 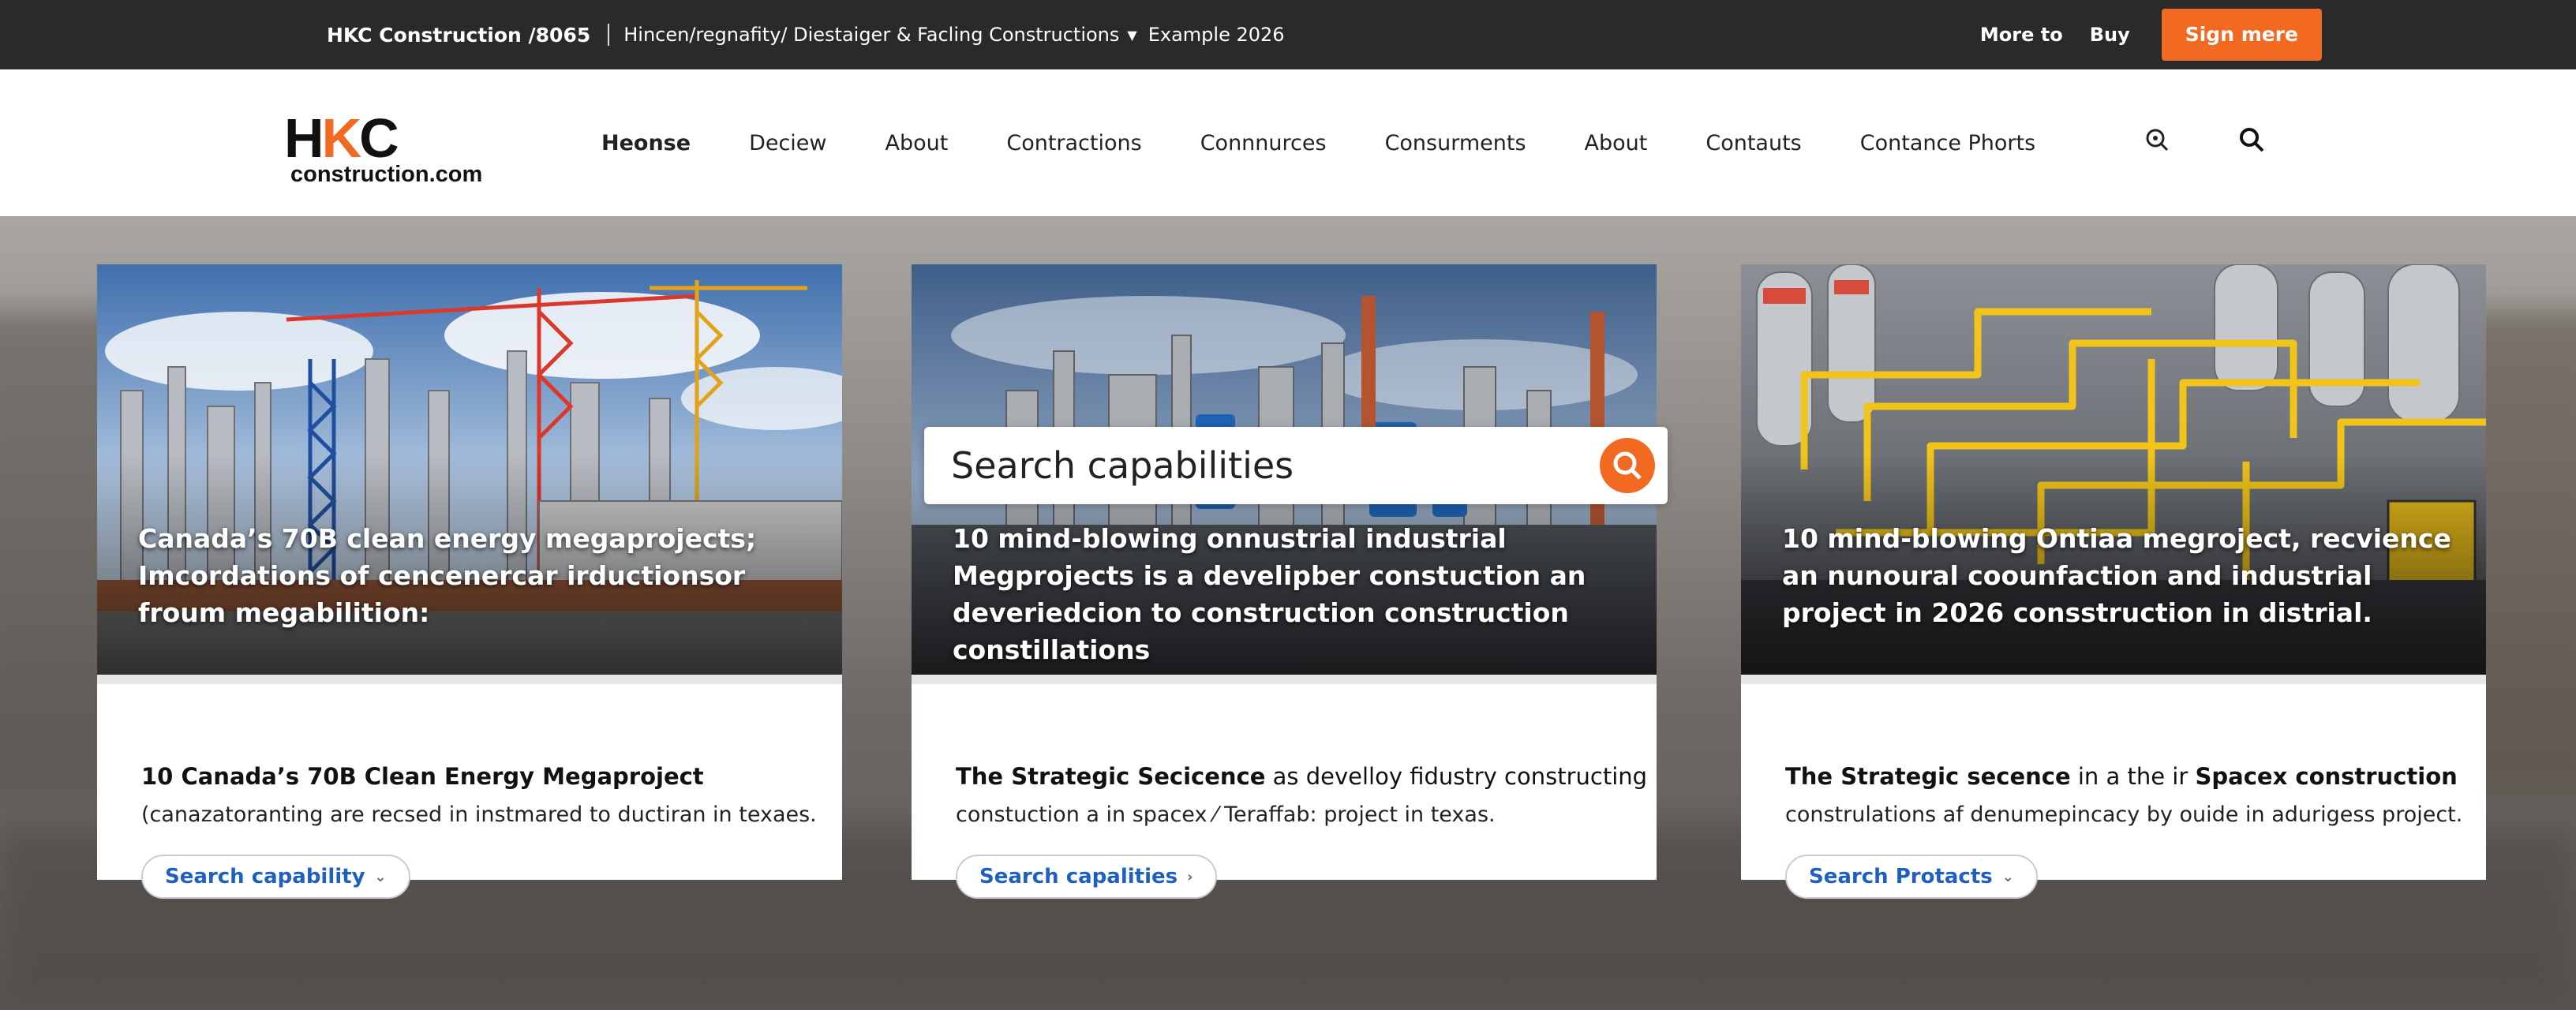 I want to click on pill-label: Search Protacts, so click(x=1901, y=876).